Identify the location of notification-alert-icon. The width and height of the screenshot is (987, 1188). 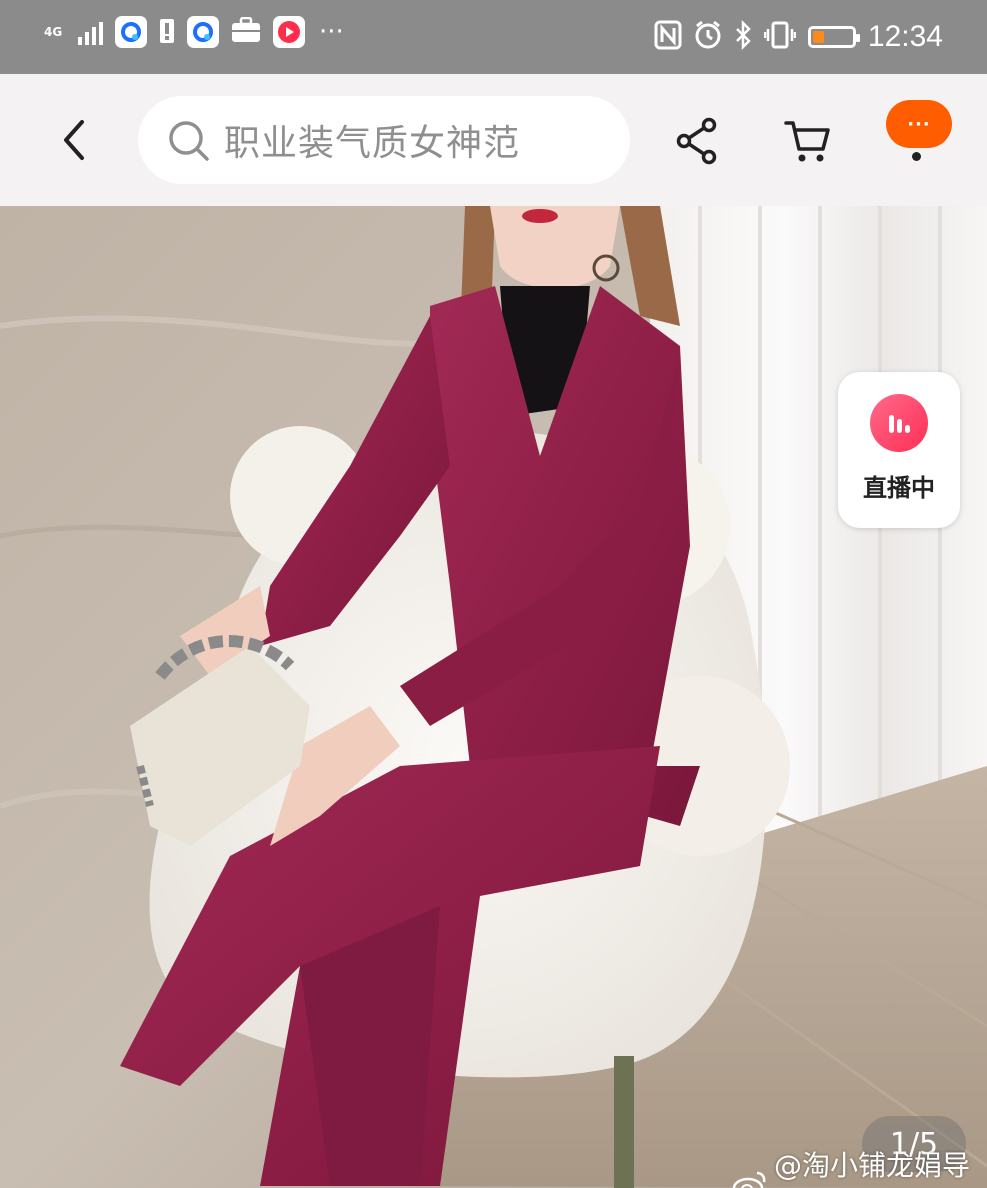
(167, 32).